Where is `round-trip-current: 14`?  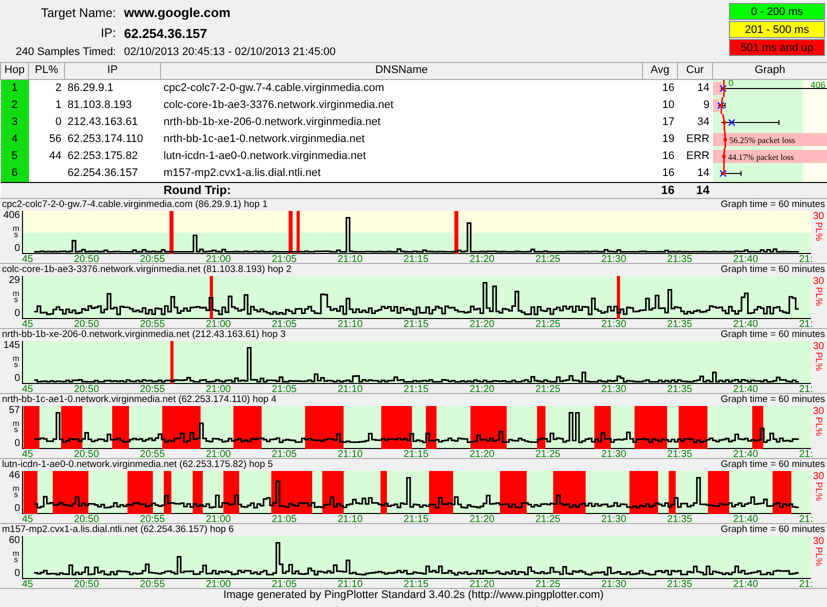
round-trip-current: 14 is located at coordinates (695, 190).